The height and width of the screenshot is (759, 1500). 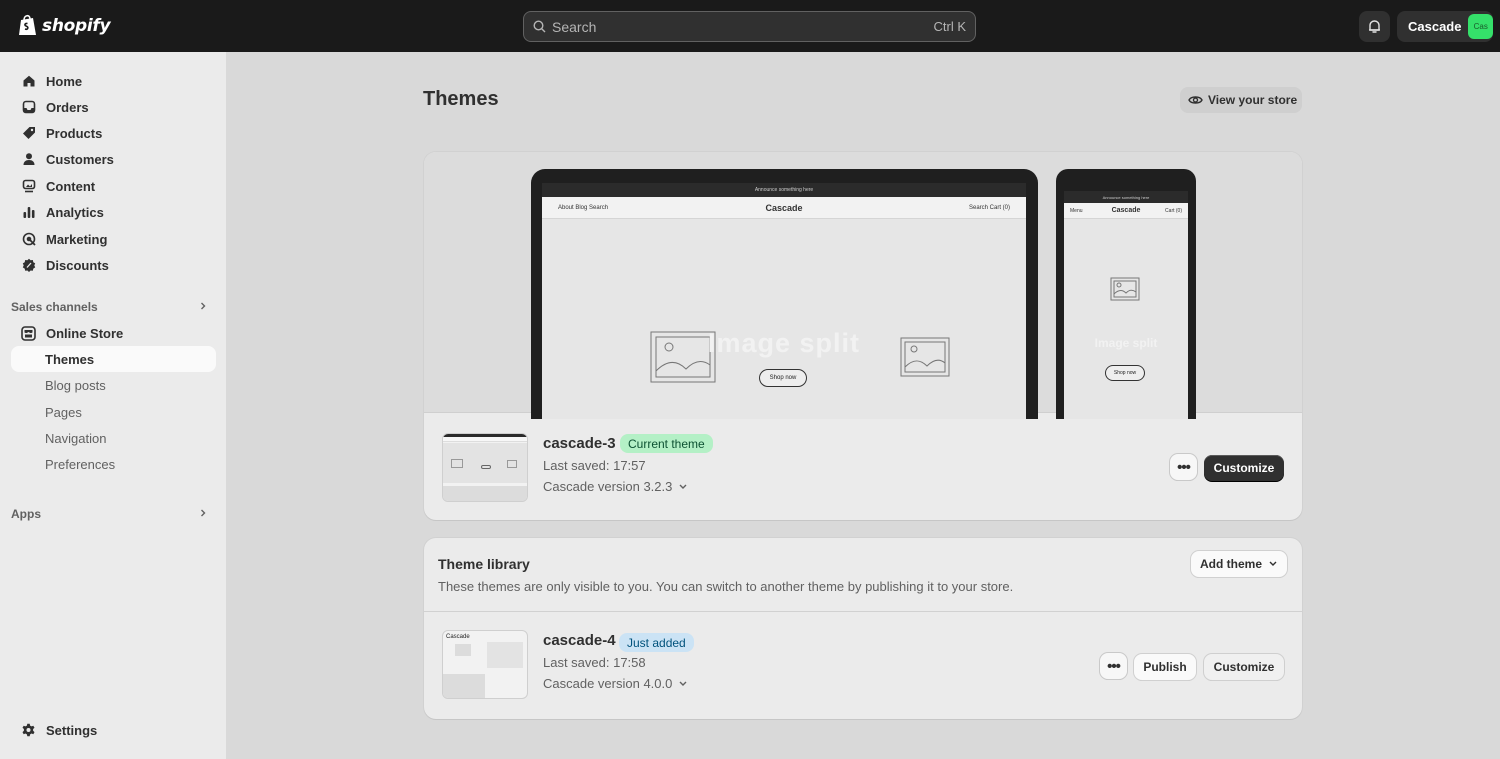 I want to click on theme-version: Cascade version 4.0.0, so click(x=608, y=683).